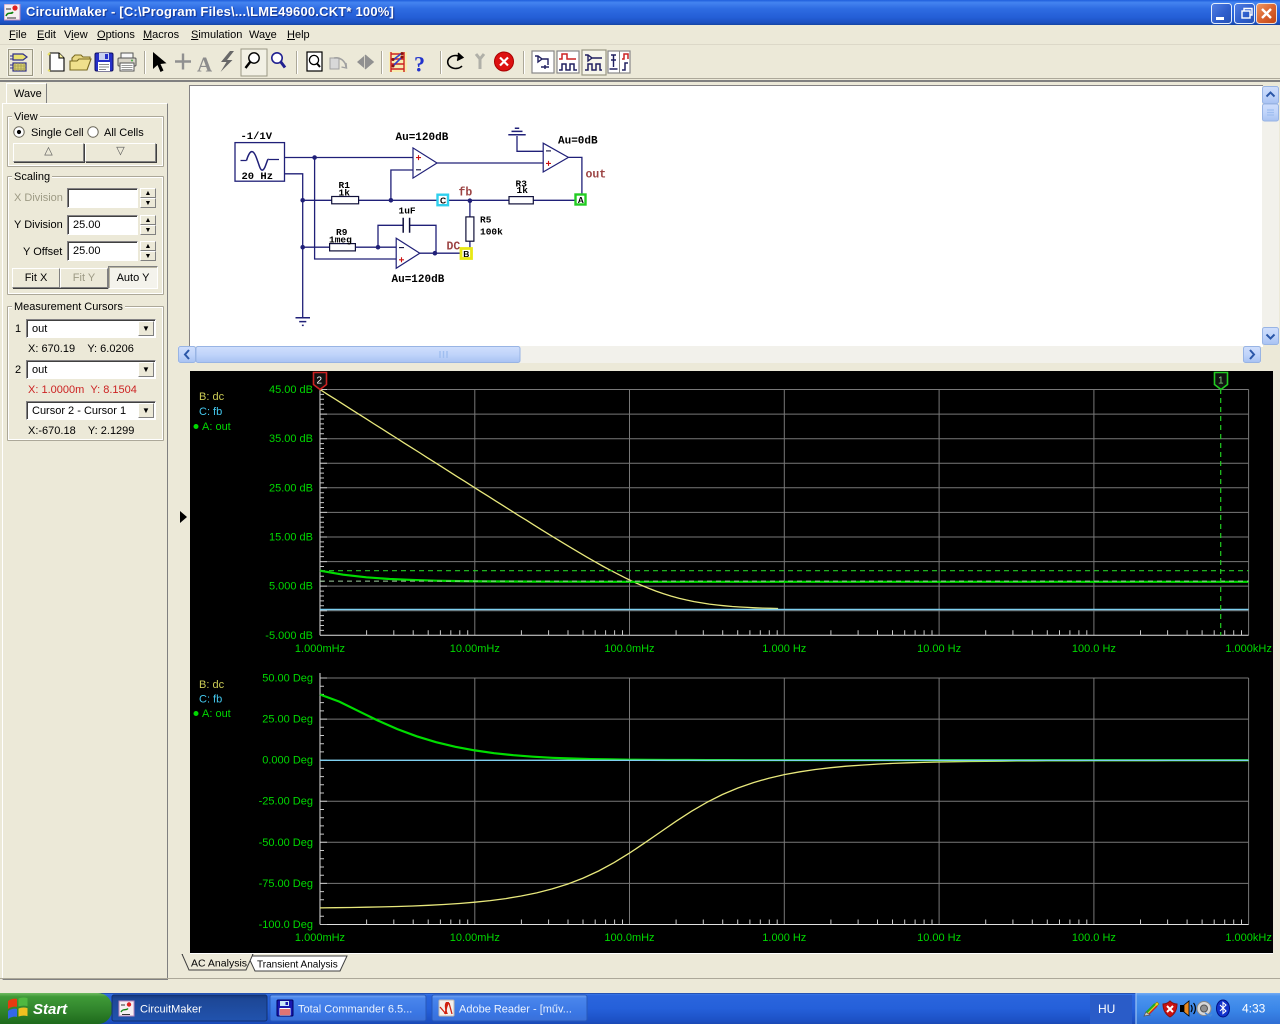  What do you see at coordinates (466, 254) in the screenshot?
I see `svg-text: B` at bounding box center [466, 254].